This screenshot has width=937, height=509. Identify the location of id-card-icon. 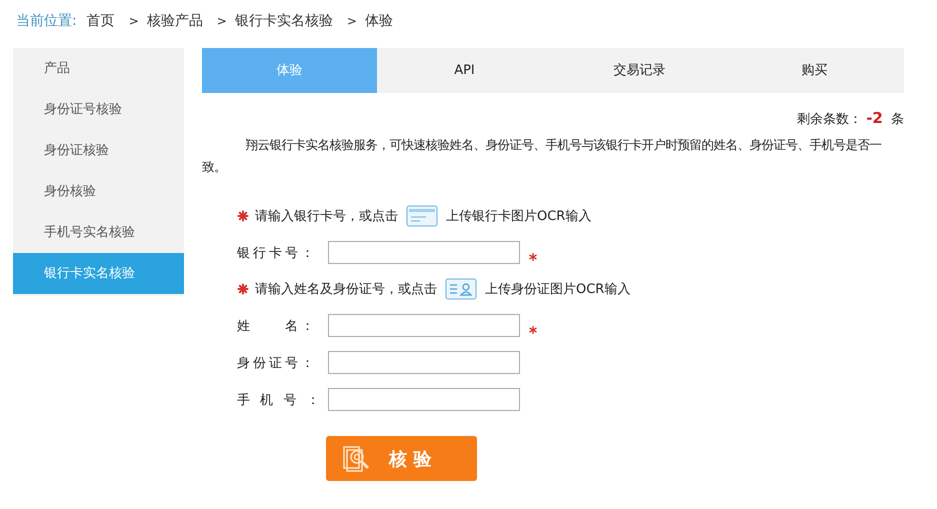
(461, 289).